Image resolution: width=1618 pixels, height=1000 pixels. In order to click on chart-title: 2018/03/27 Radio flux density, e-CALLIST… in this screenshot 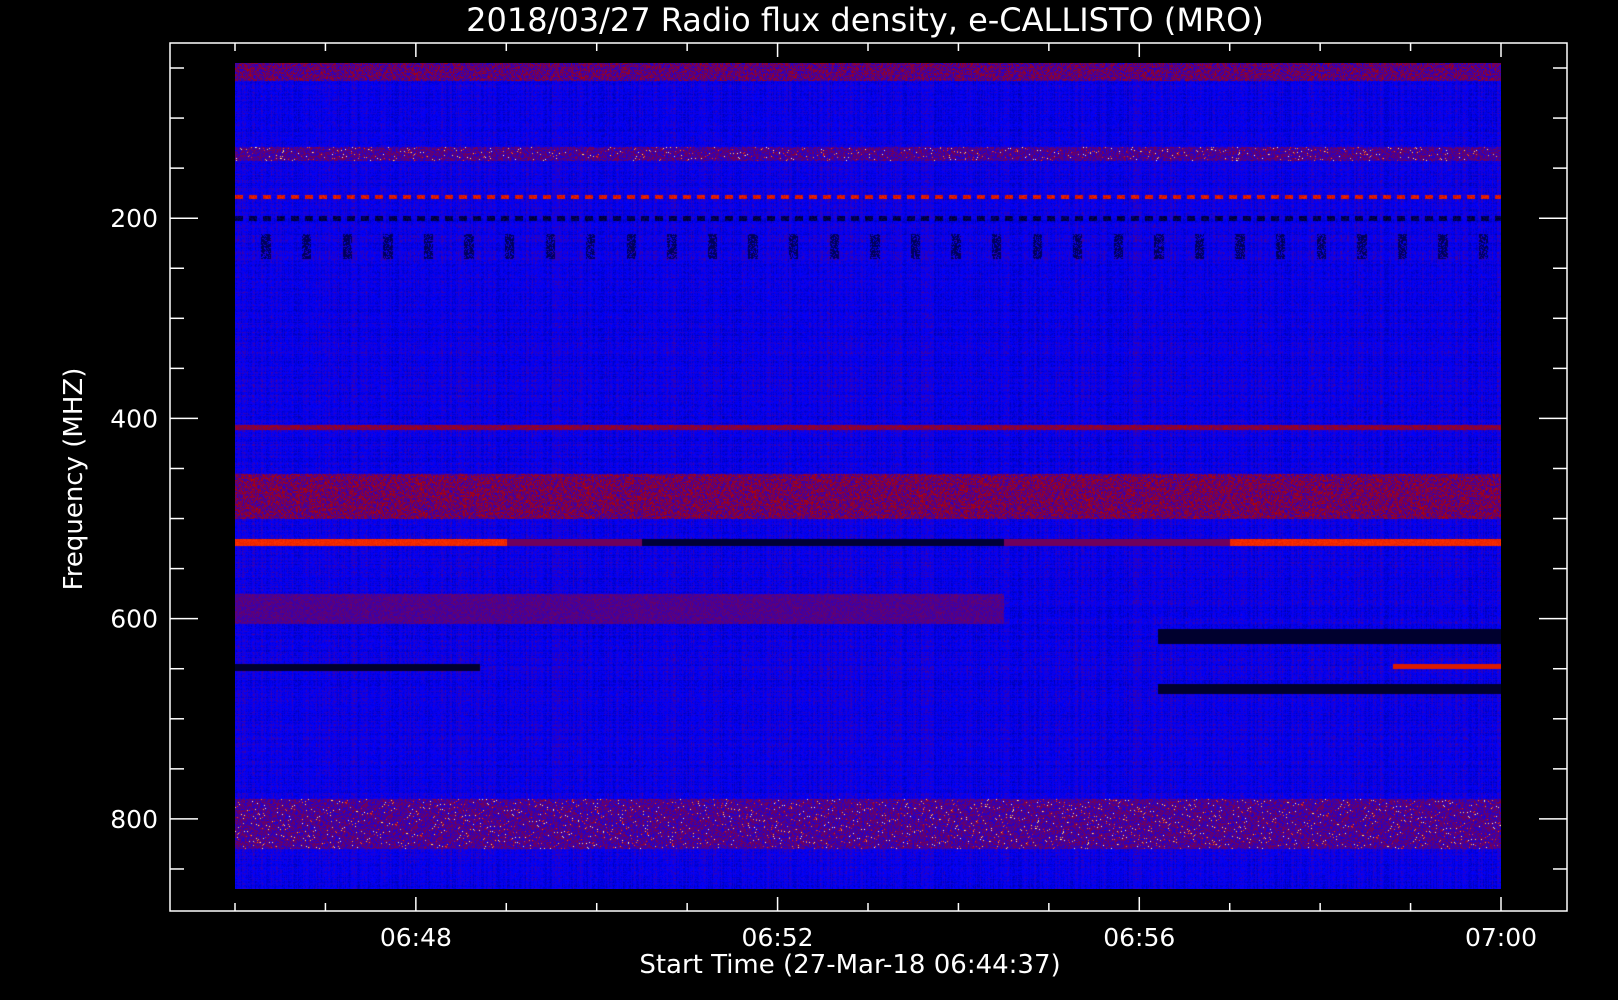, I will do `click(865, 20)`.